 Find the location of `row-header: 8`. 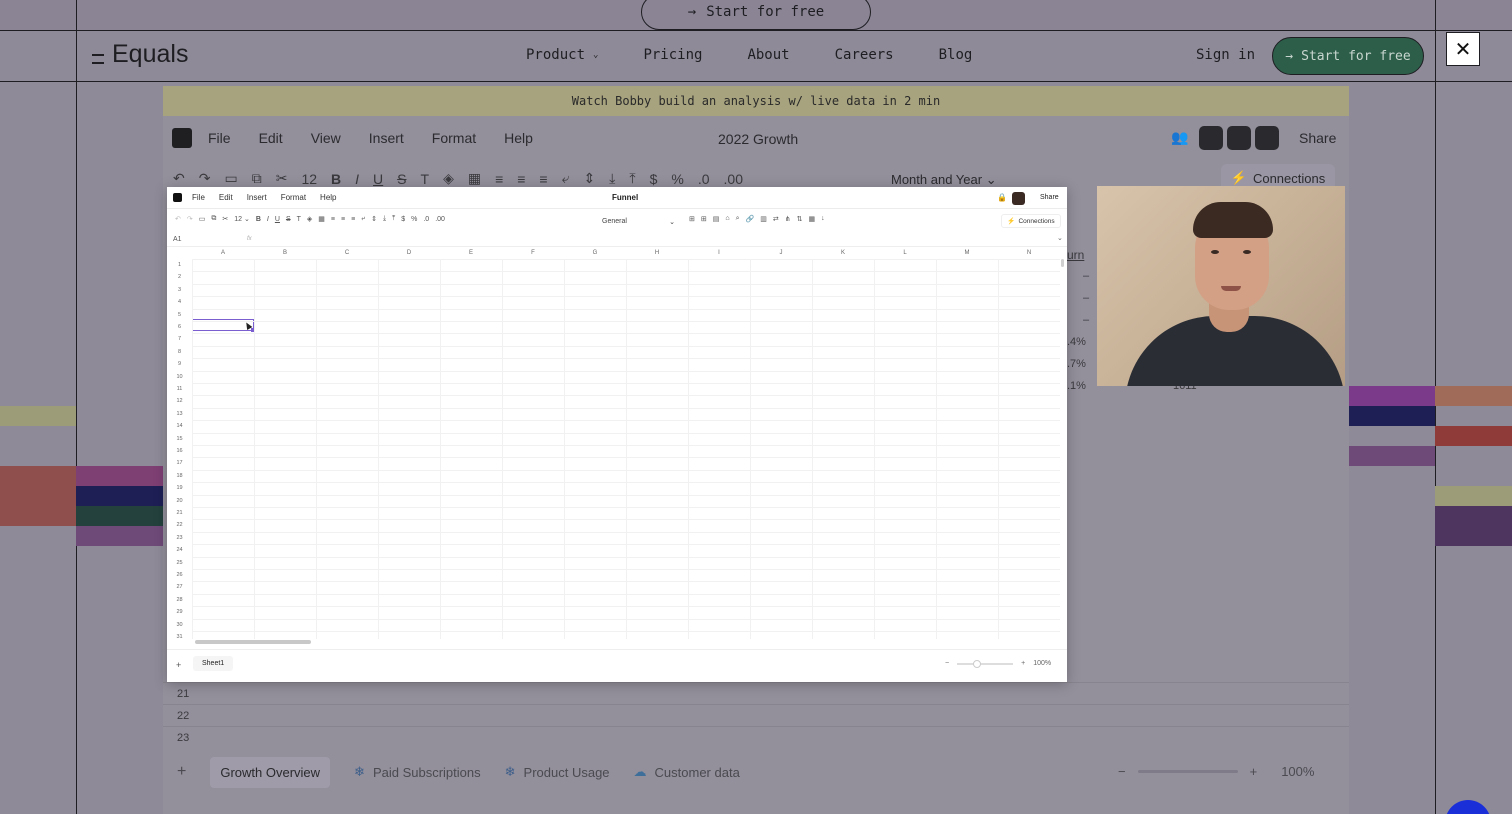

row-header: 8 is located at coordinates (179, 352).